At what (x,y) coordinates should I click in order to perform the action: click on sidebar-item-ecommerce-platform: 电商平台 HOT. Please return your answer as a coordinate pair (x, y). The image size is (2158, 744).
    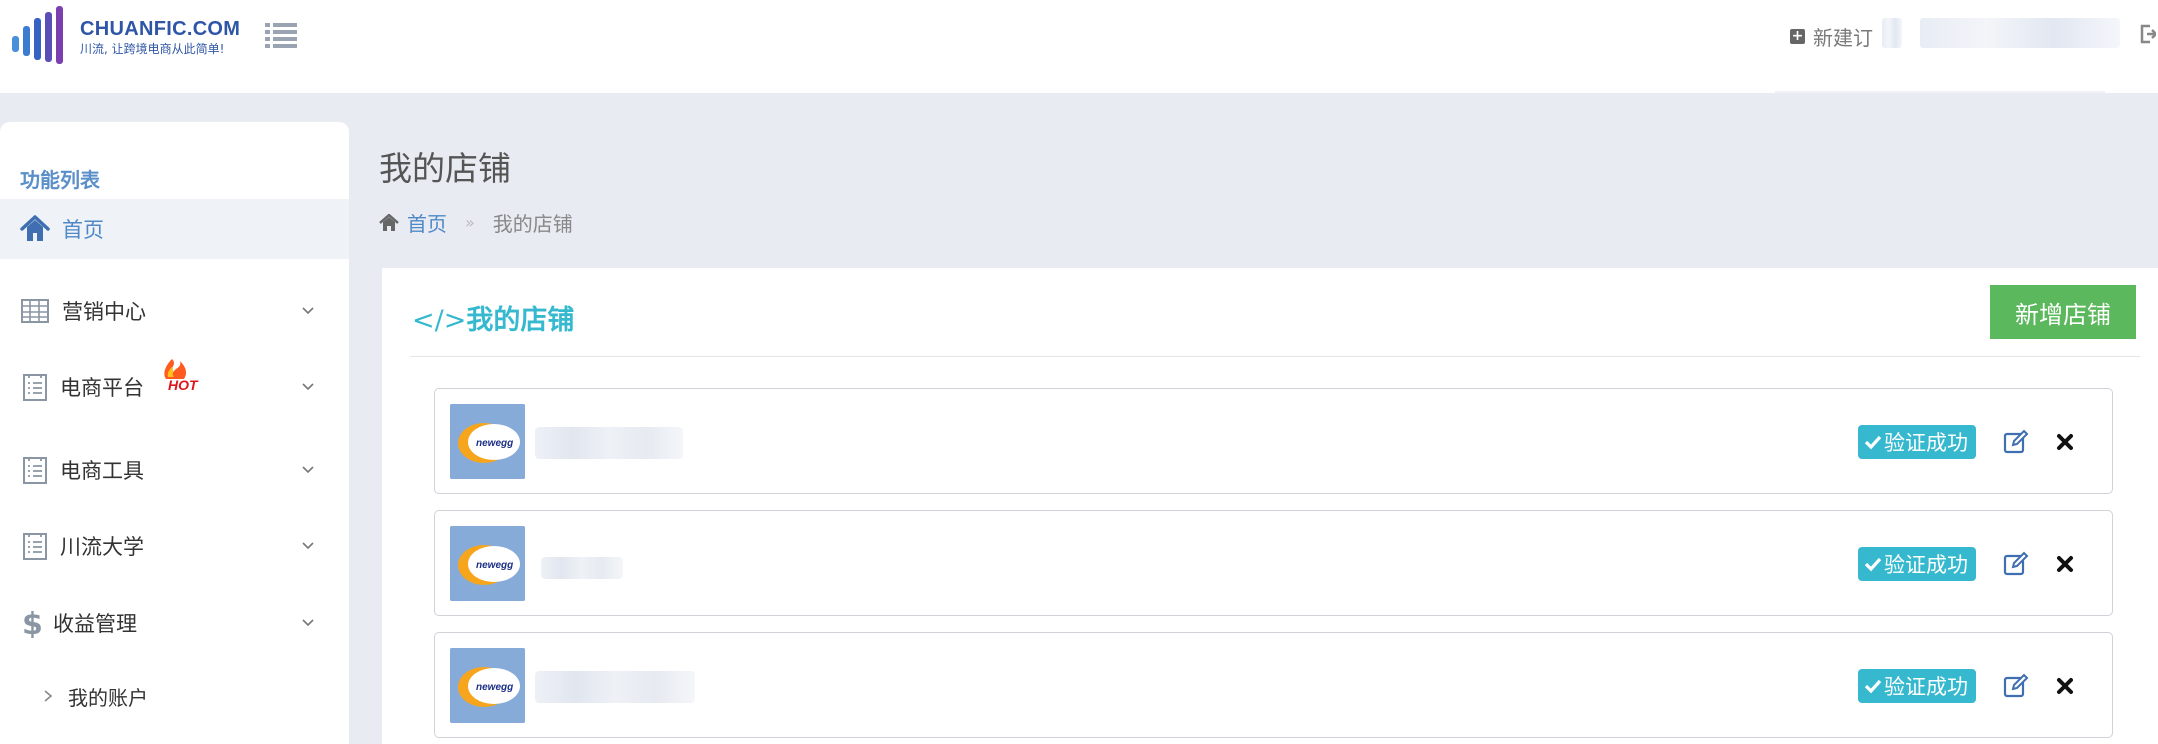
    Looking at the image, I should click on (174, 387).